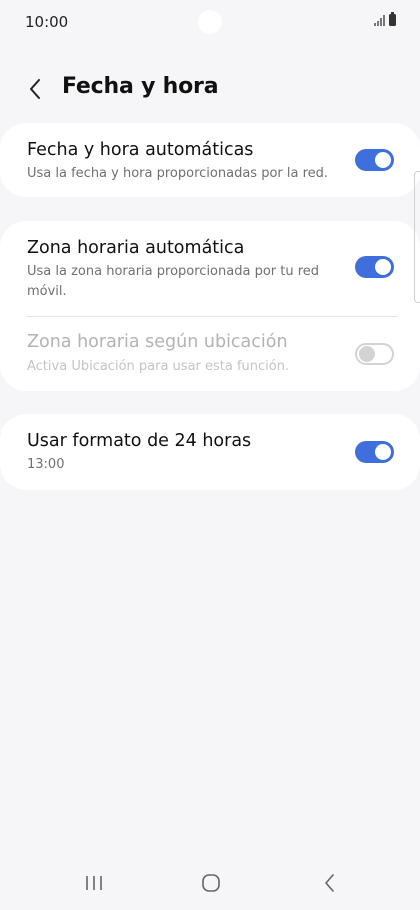  I want to click on home-button, so click(211, 883).